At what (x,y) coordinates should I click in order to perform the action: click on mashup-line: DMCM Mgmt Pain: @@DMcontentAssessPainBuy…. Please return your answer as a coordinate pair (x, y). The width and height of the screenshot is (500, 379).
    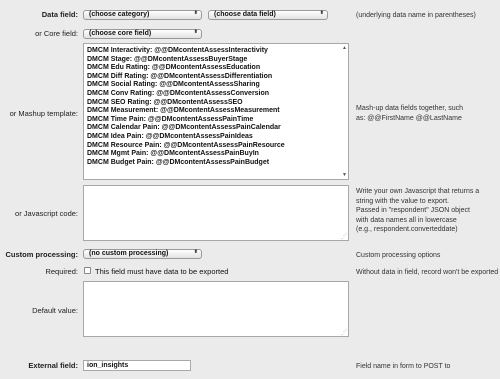
    Looking at the image, I should click on (173, 154).